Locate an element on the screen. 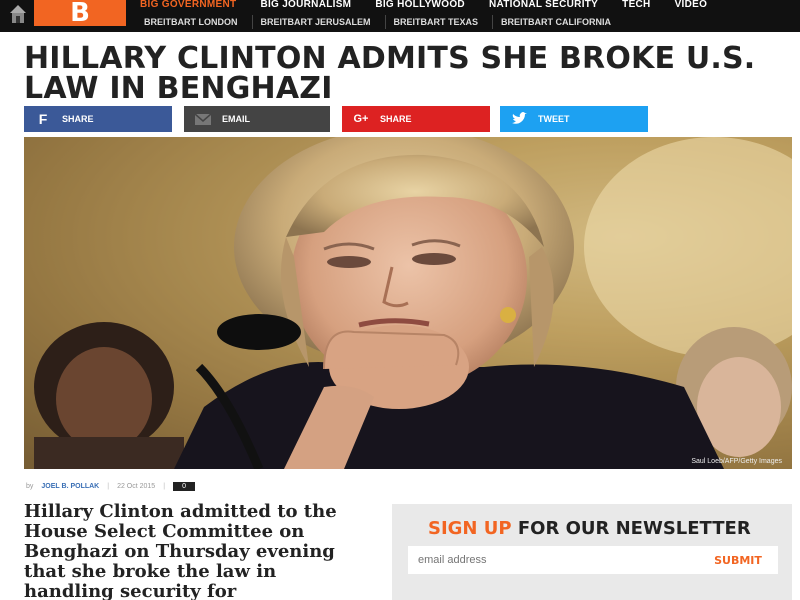 This screenshot has height=600, width=800. newsletter-form: Submit is located at coordinates (593, 560).